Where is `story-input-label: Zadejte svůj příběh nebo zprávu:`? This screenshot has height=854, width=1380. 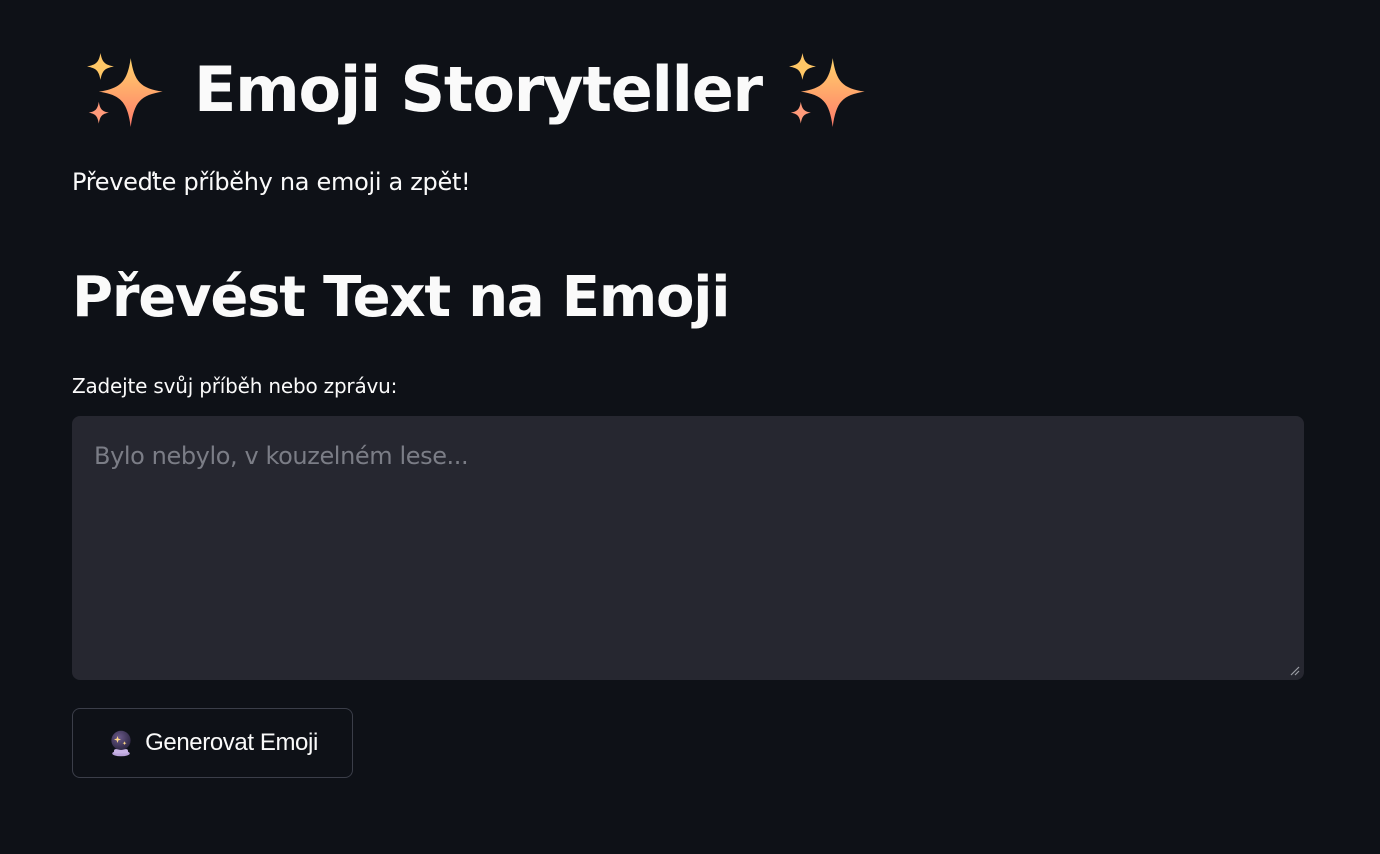
story-input-label: Zadejte svůj příběh nebo zprávu: is located at coordinates (235, 386).